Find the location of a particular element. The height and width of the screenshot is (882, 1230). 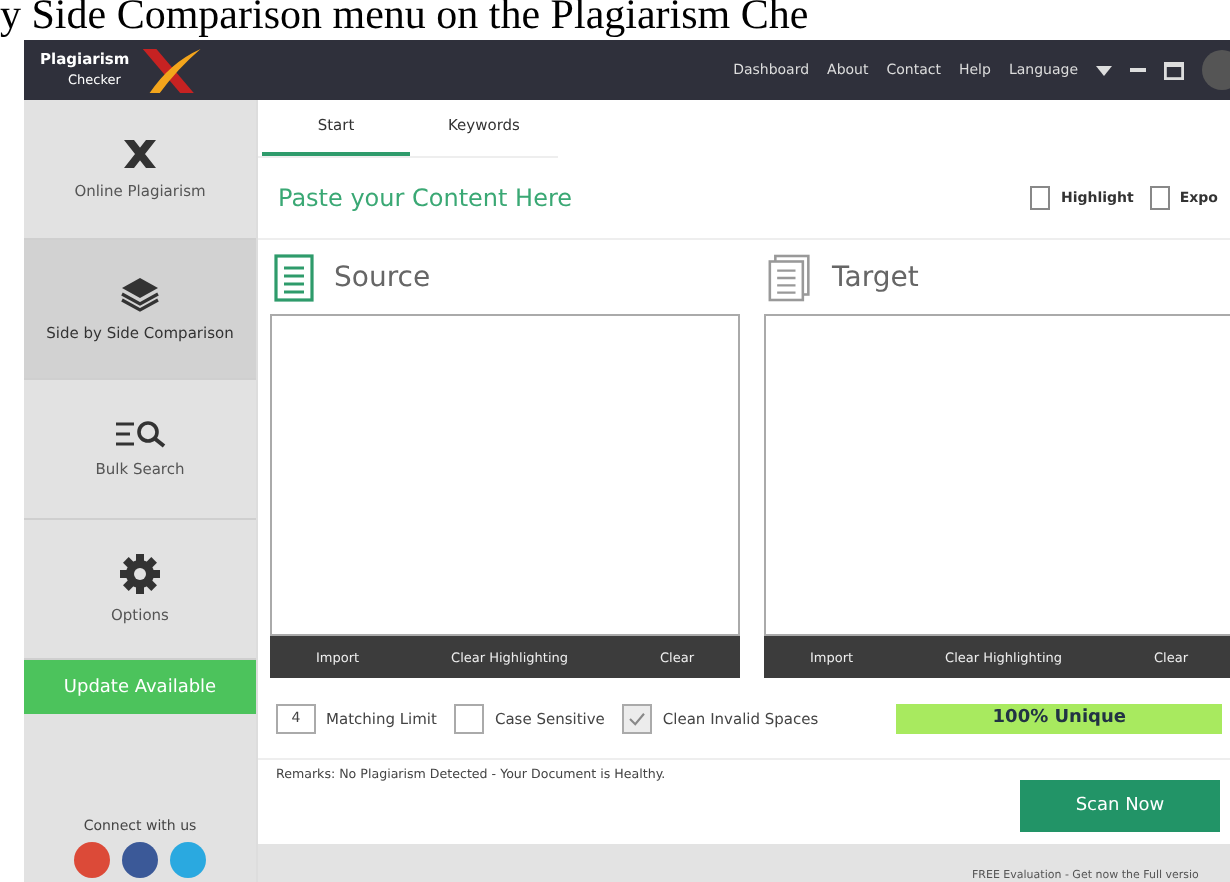

panel-title: Source is located at coordinates (382, 277).